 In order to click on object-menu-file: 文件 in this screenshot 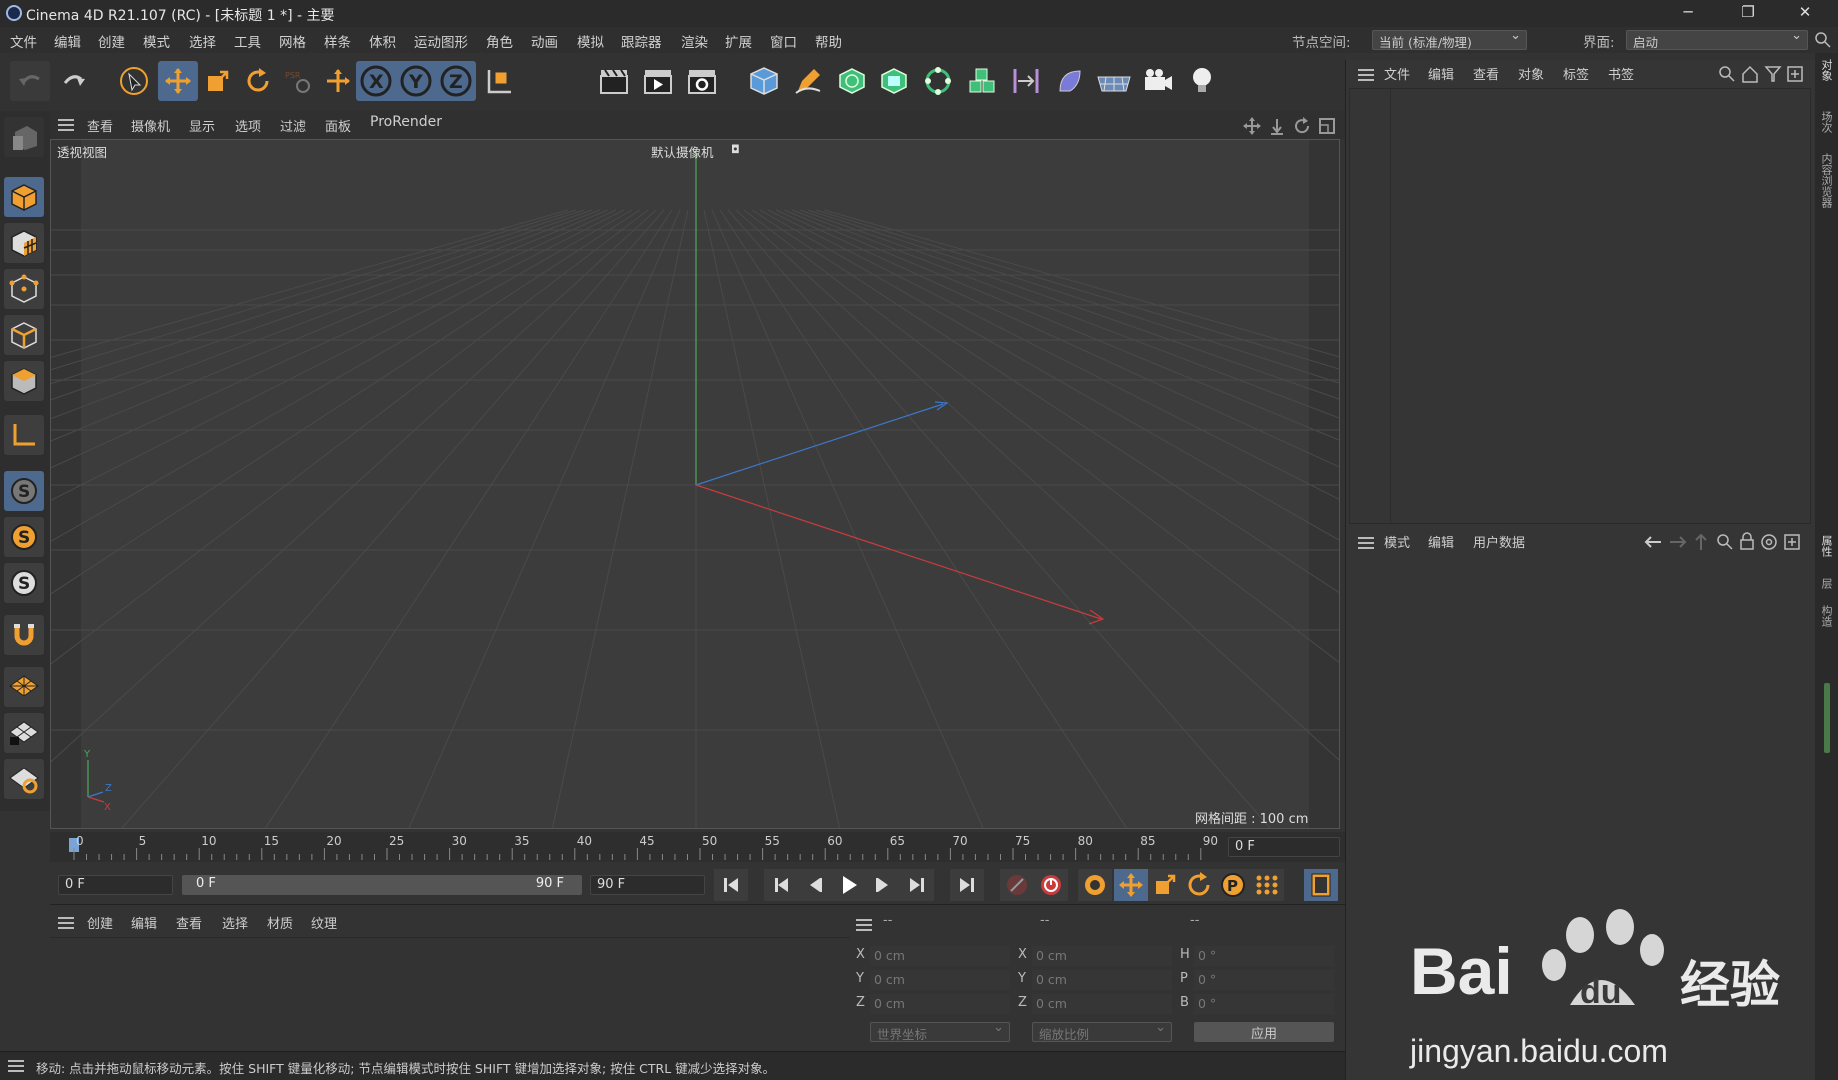, I will do `click(1397, 73)`.